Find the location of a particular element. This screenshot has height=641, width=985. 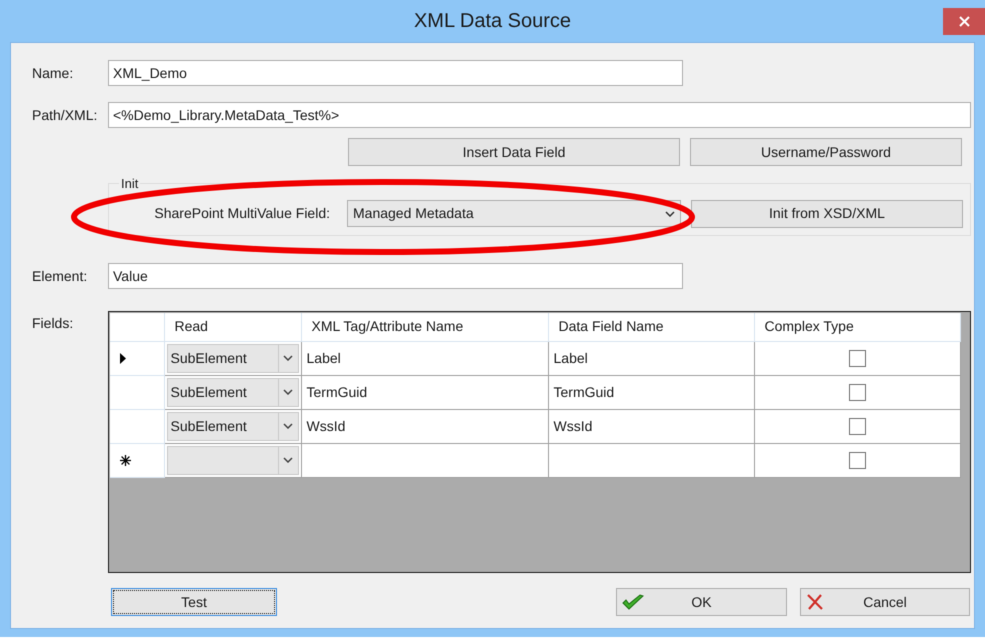

column-header: XML Tag/Attribute Name is located at coordinates (388, 326).